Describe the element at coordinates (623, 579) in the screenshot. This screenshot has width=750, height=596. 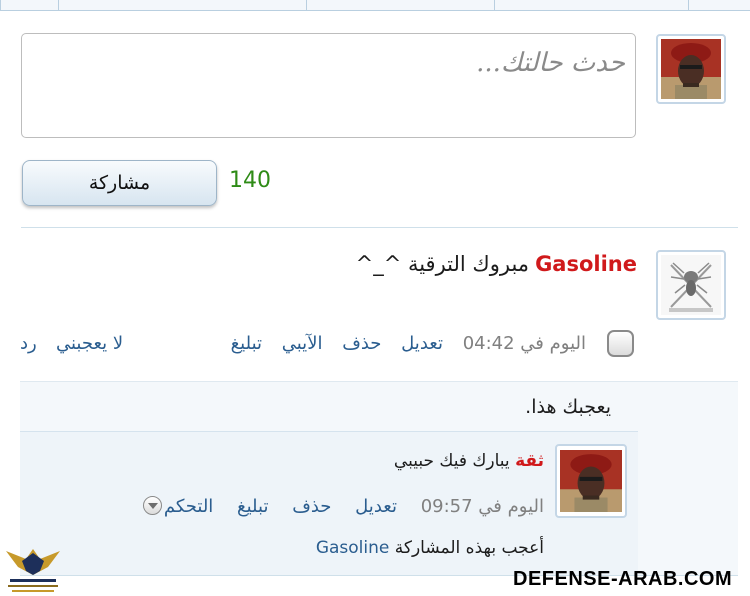
I see `watermark-site: DEFENSE-ARAB.COM` at that location.